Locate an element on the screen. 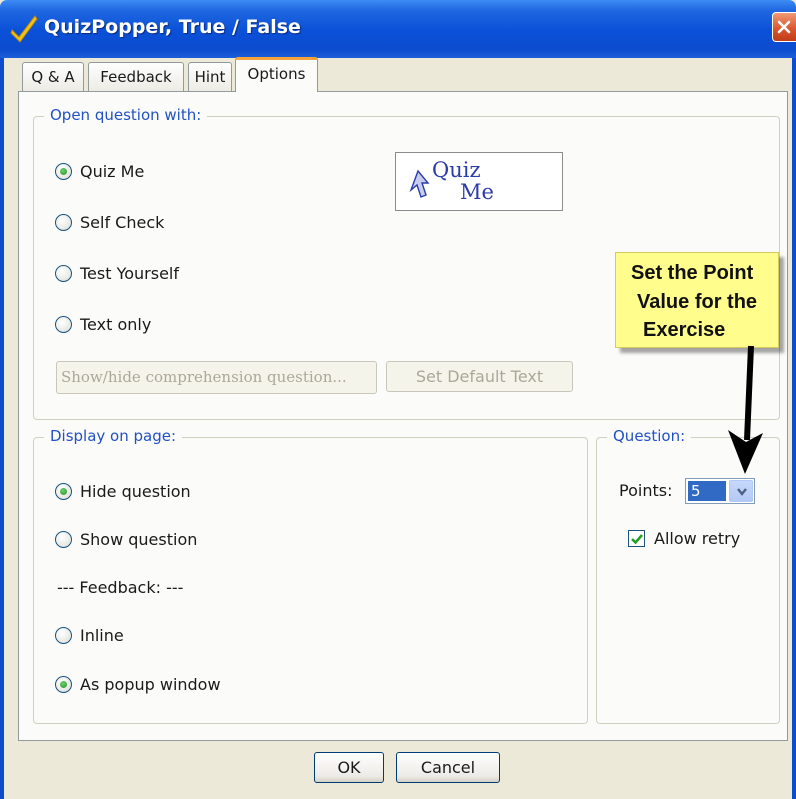 Image resolution: width=796 pixels, height=799 pixels. radio-label: As popup window is located at coordinates (150, 684).